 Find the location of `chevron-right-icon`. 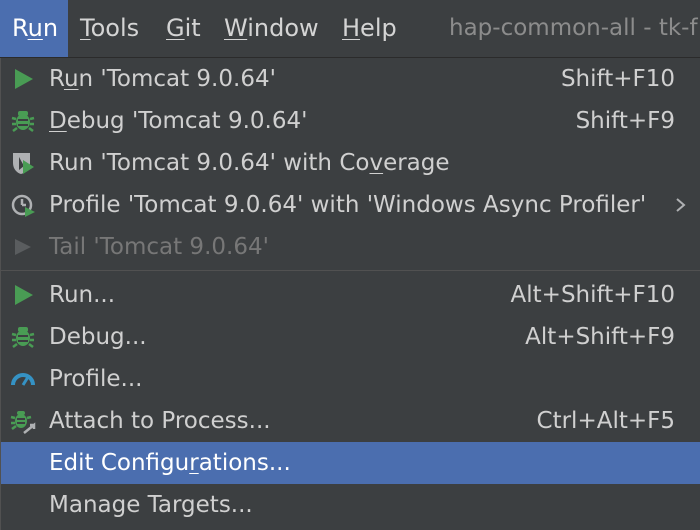

chevron-right-icon is located at coordinates (681, 205).